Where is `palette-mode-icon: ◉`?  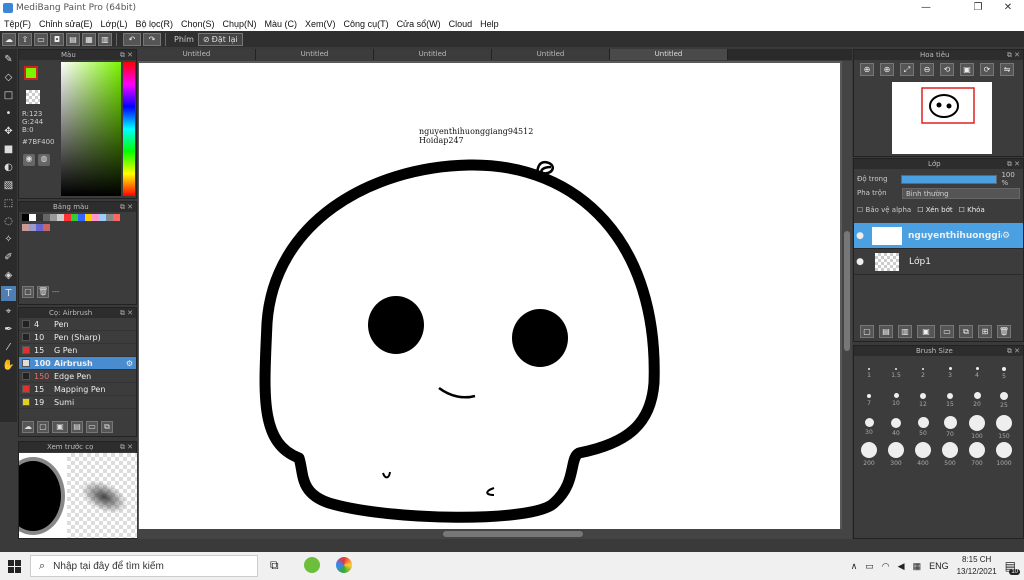
palette-mode-icon: ◉ is located at coordinates (29, 160).